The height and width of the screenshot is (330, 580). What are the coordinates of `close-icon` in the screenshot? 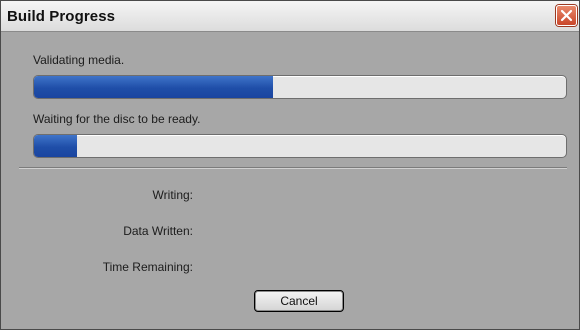 It's located at (566, 15).